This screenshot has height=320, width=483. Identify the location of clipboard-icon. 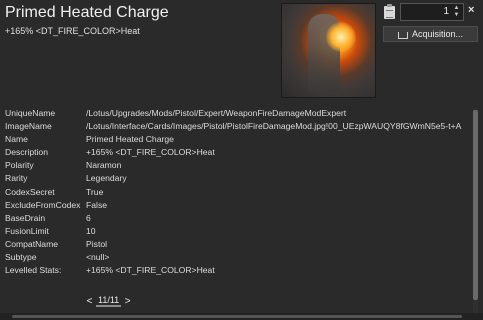
(389, 11).